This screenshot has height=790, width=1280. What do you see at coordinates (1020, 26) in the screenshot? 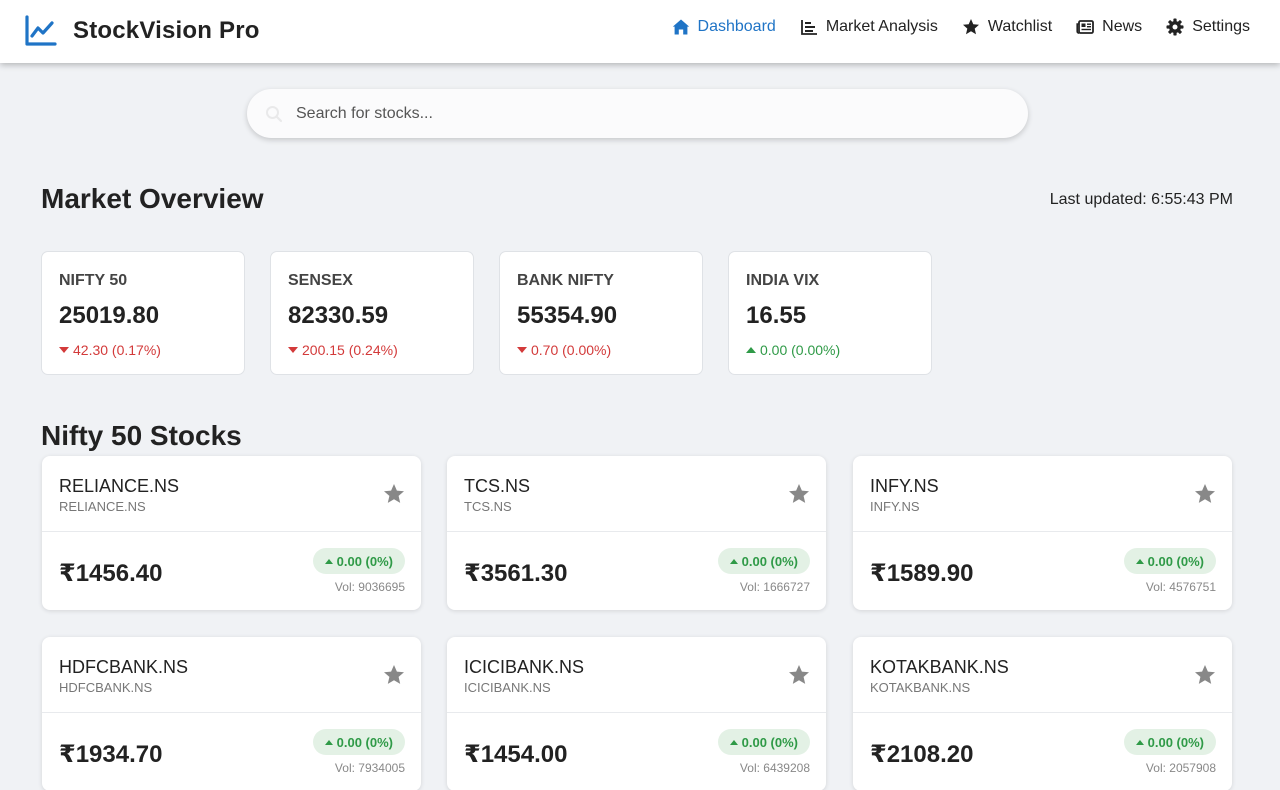
I see `nav-watchlist-label: Watchlist` at bounding box center [1020, 26].